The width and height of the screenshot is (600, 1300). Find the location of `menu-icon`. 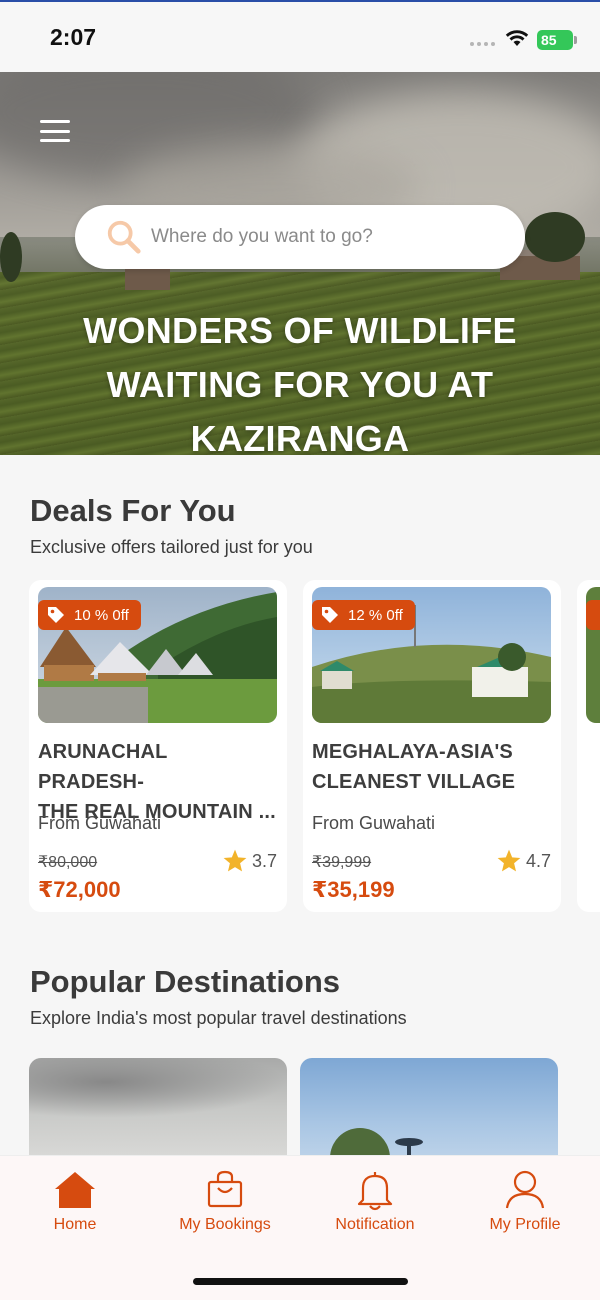

menu-icon is located at coordinates (55, 131).